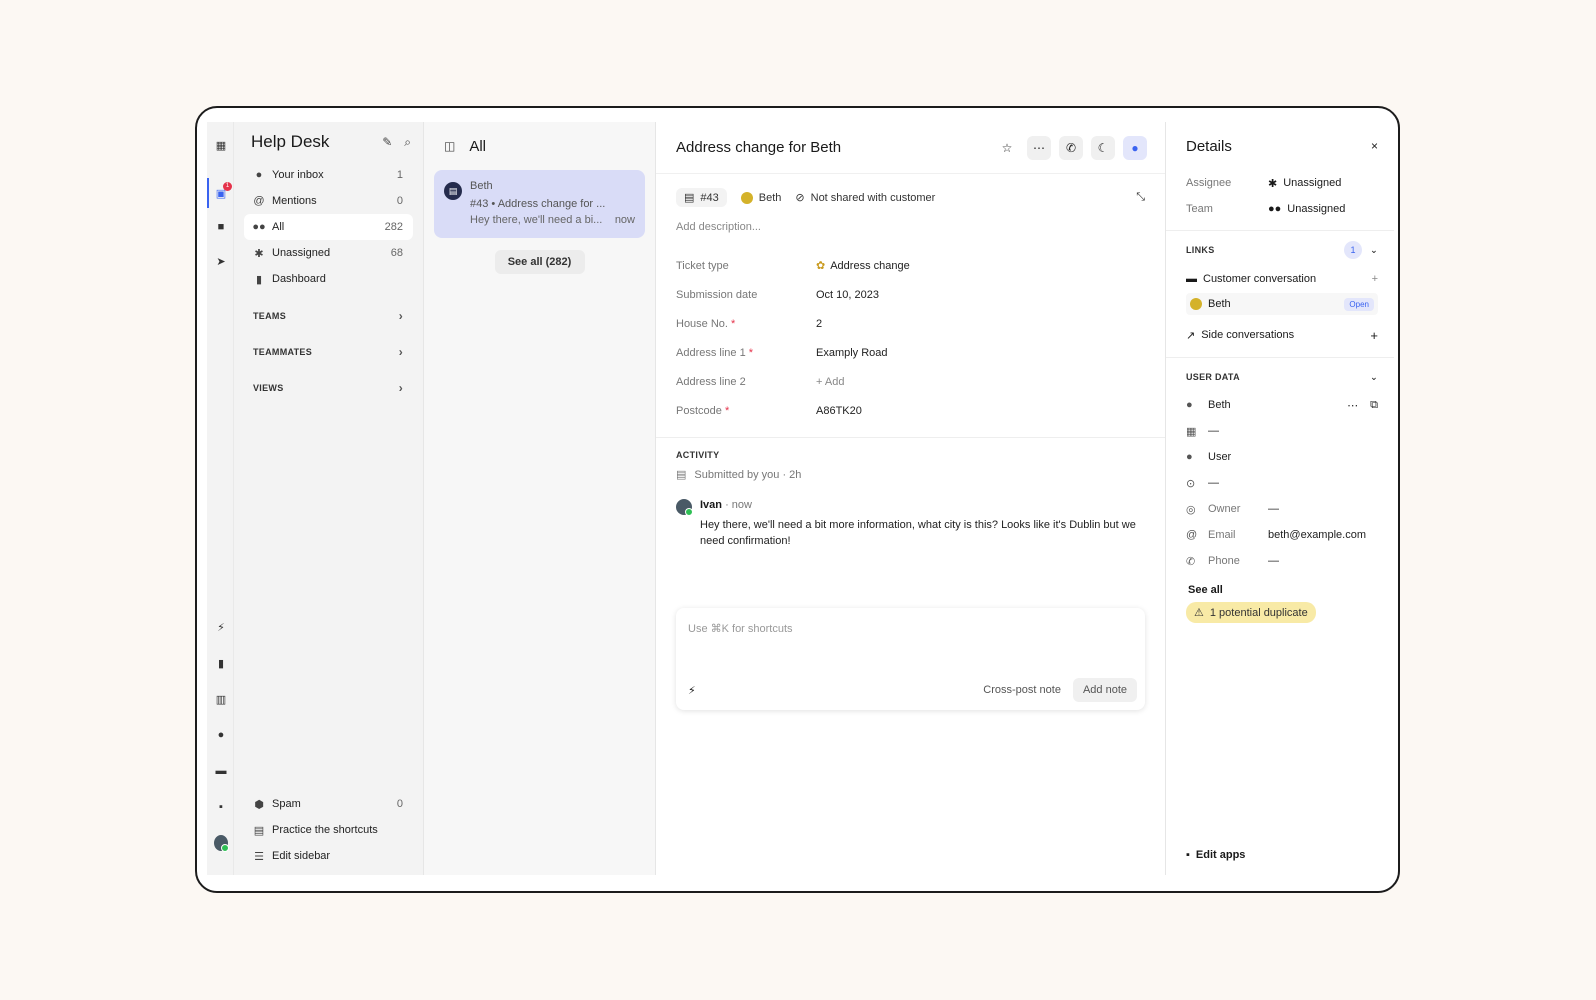  I want to click on sidebar-title: Help Desk, so click(290, 141).